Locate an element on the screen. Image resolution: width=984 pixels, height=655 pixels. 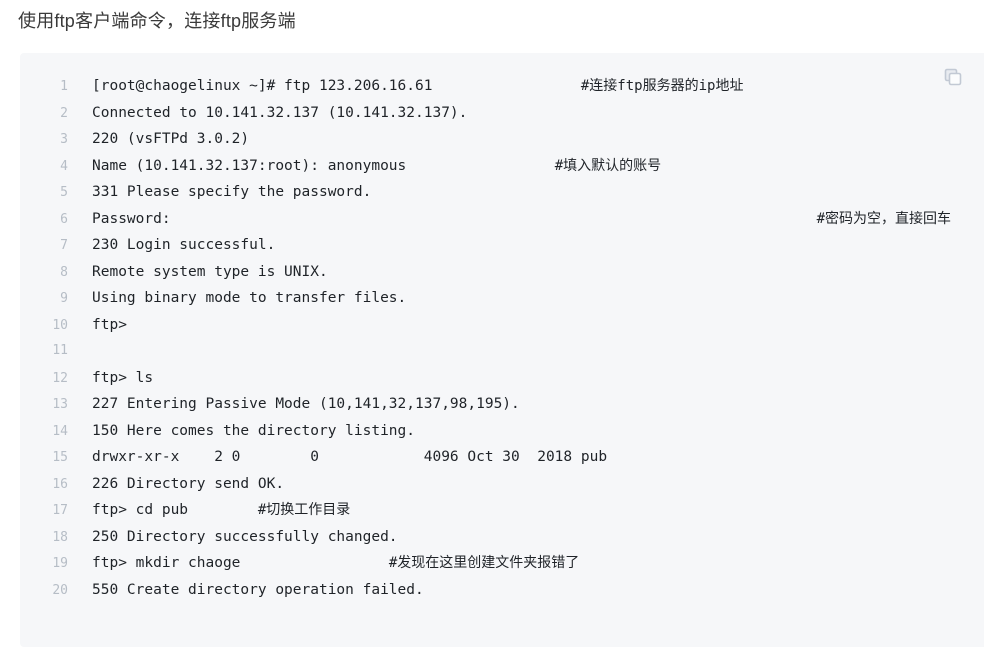
line-code: 230 Login successful. is located at coordinates (184, 245).